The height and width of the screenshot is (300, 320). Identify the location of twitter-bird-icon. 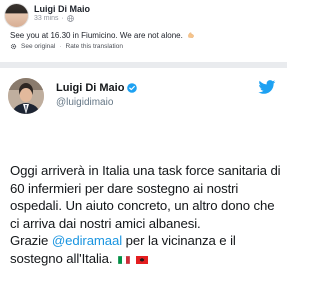
(267, 87).